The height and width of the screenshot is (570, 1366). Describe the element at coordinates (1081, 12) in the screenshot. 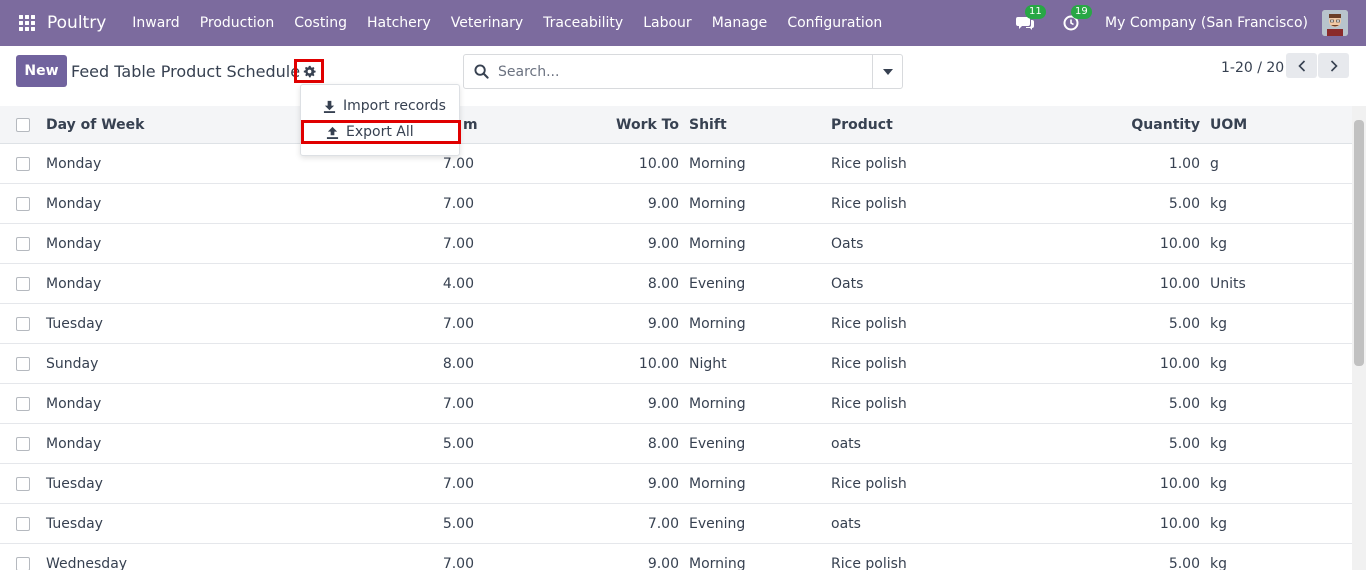

I see `activities-badge: 19` at that location.